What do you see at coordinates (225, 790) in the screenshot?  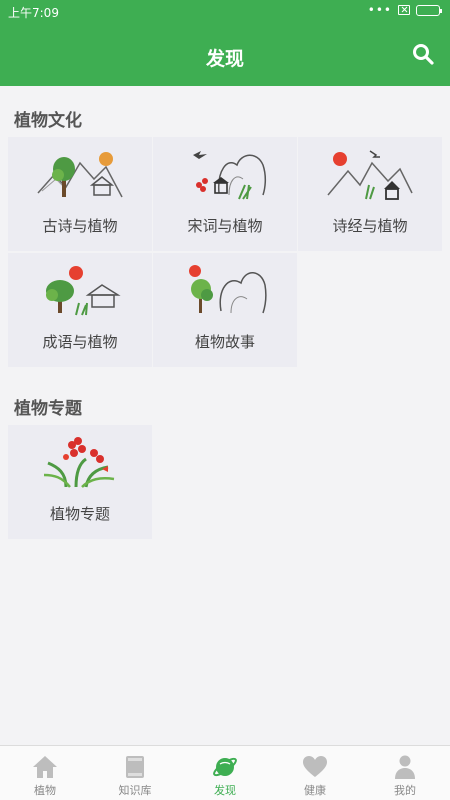 I see `nav-label: 发现` at bounding box center [225, 790].